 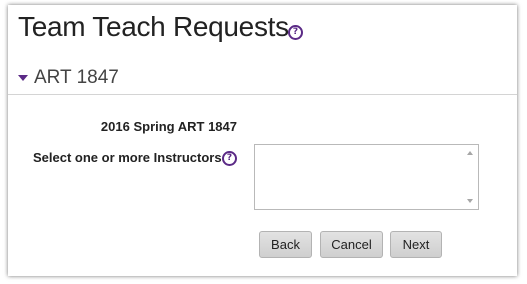 What do you see at coordinates (470, 201) in the screenshot?
I see `scroll-down-arrow-icon` at bounding box center [470, 201].